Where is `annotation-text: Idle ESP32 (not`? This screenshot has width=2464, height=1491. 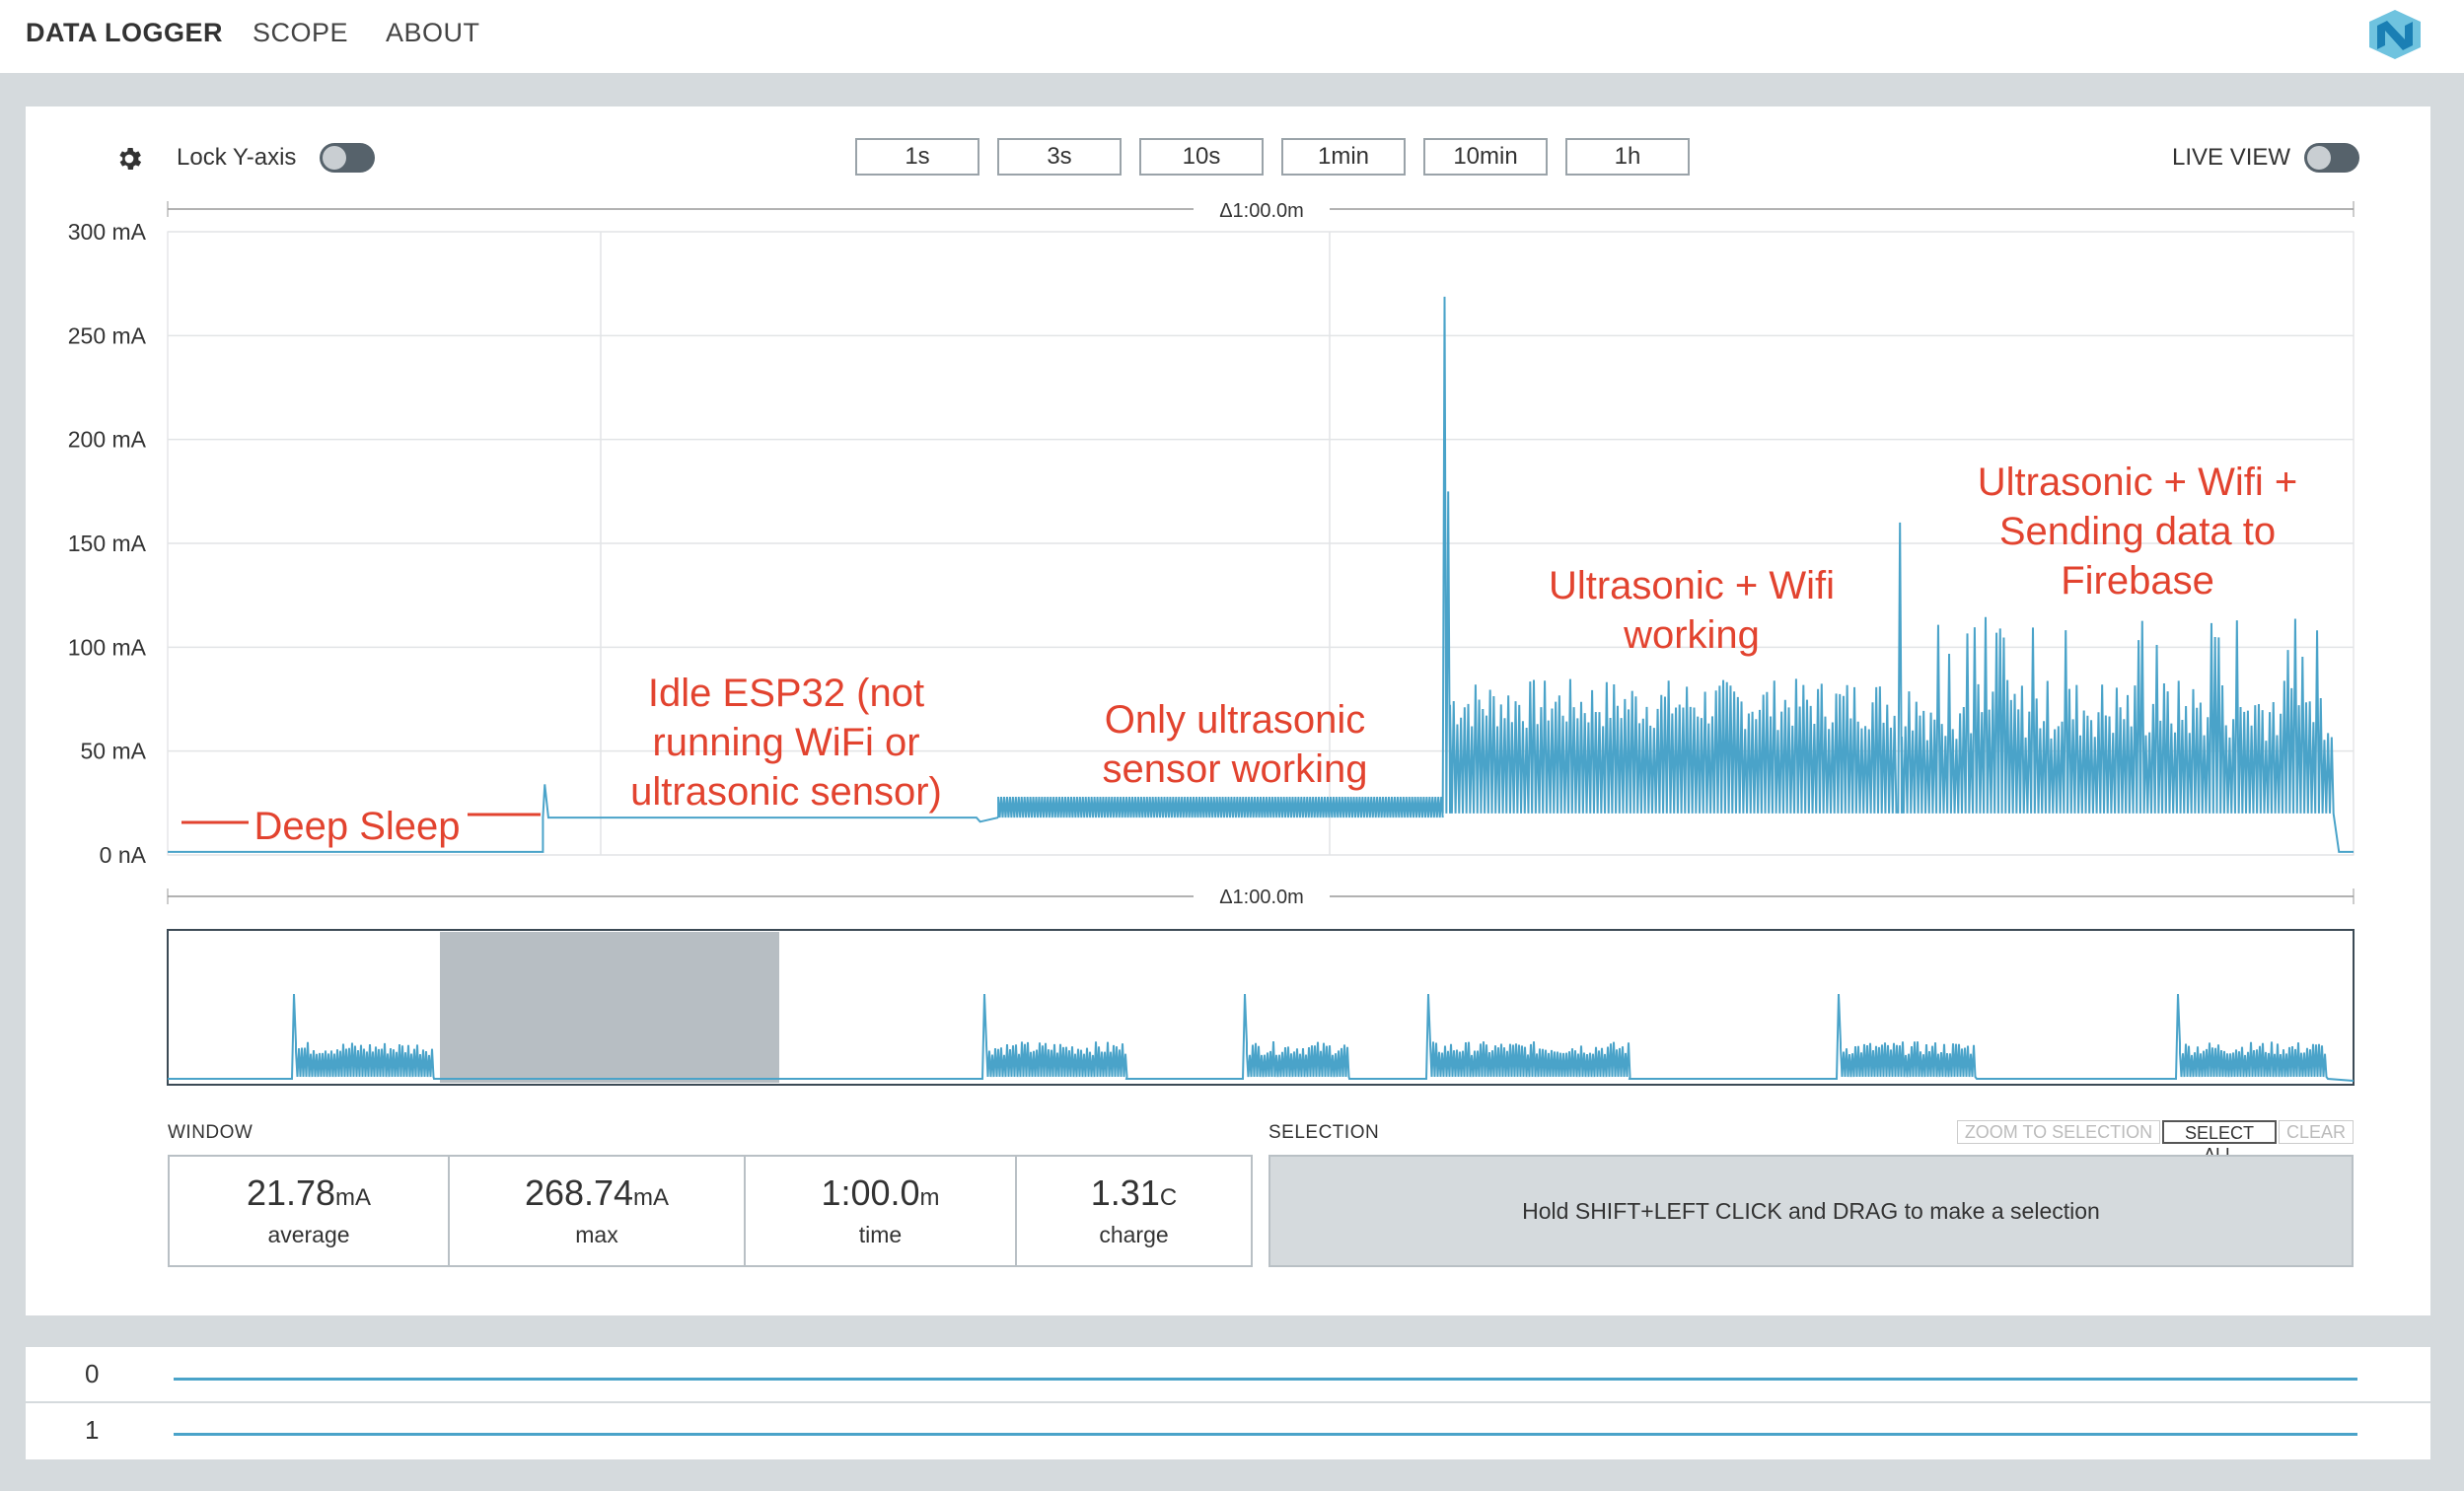 annotation-text: Idle ESP32 (not is located at coordinates (786, 693).